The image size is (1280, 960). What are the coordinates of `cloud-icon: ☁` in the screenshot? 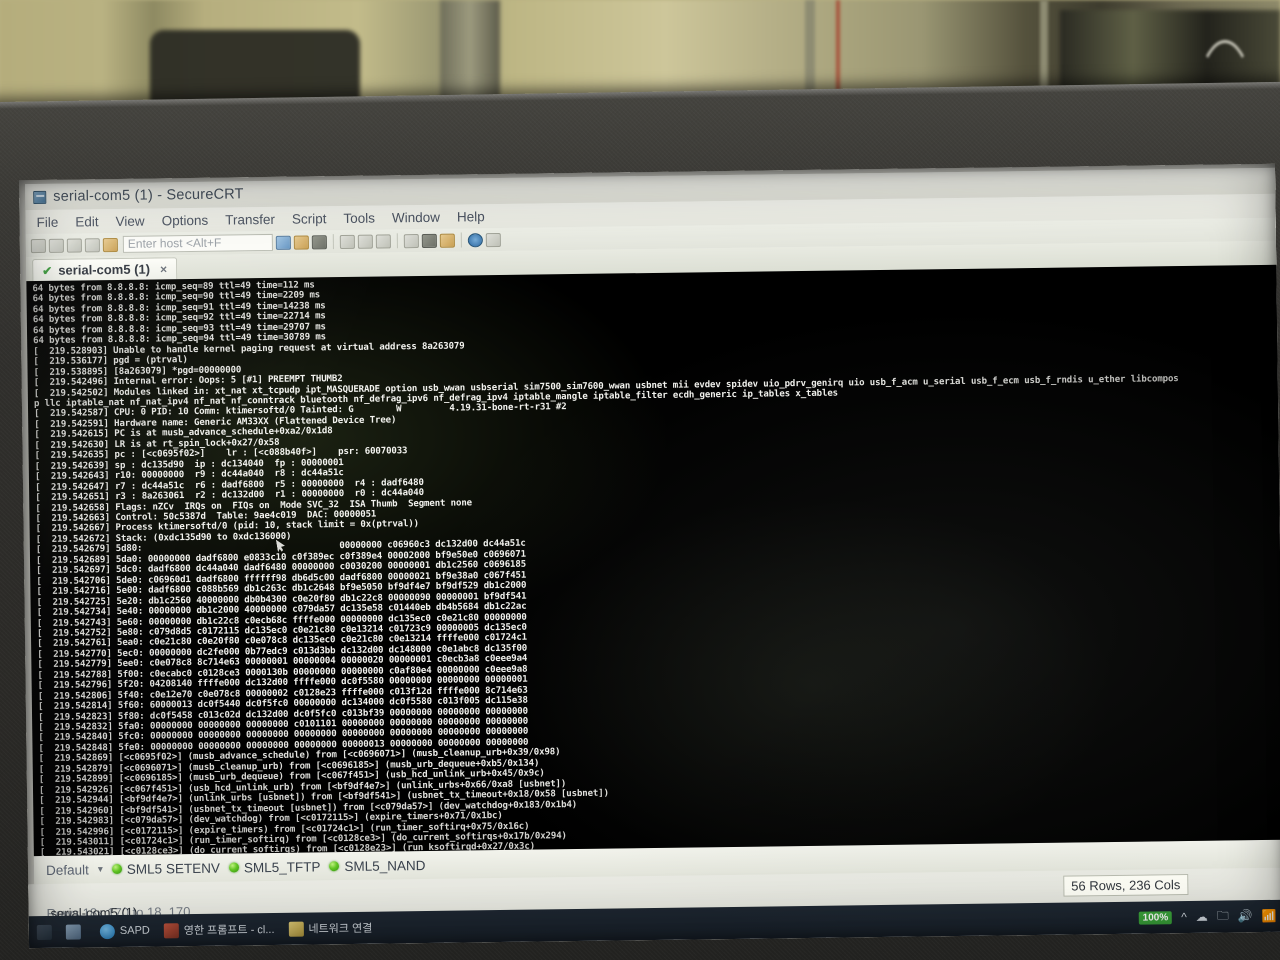 It's located at (1202, 917).